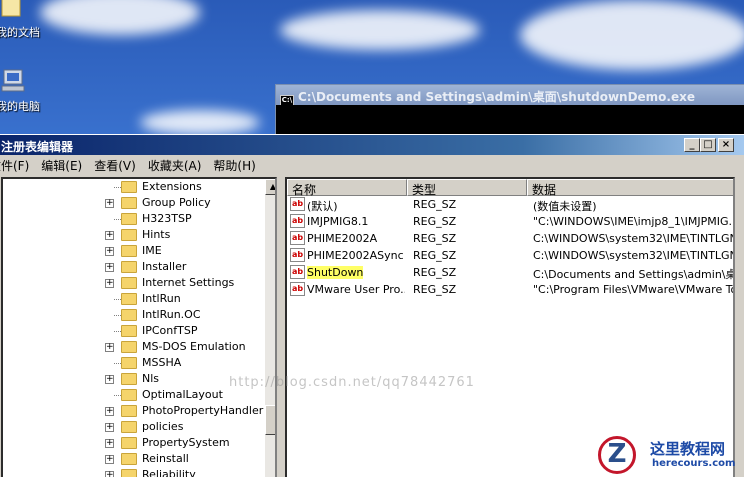 This screenshot has width=744, height=477. What do you see at coordinates (171, 314) in the screenshot?
I see `tree-item-label: IntlRun.OC` at bounding box center [171, 314].